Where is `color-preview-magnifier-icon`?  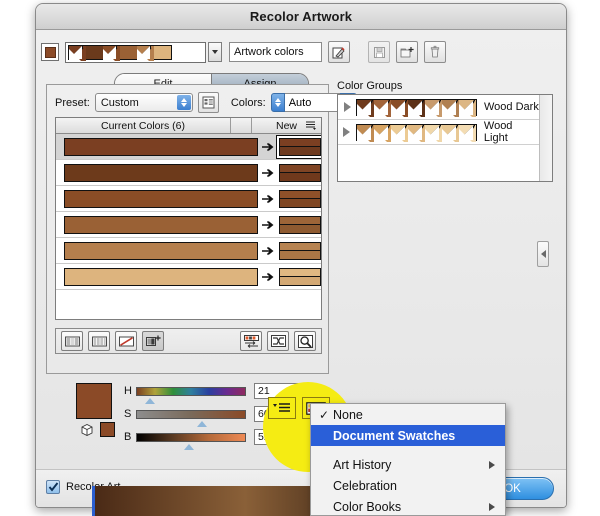
color-preview-magnifier-icon is located at coordinates (305, 341).